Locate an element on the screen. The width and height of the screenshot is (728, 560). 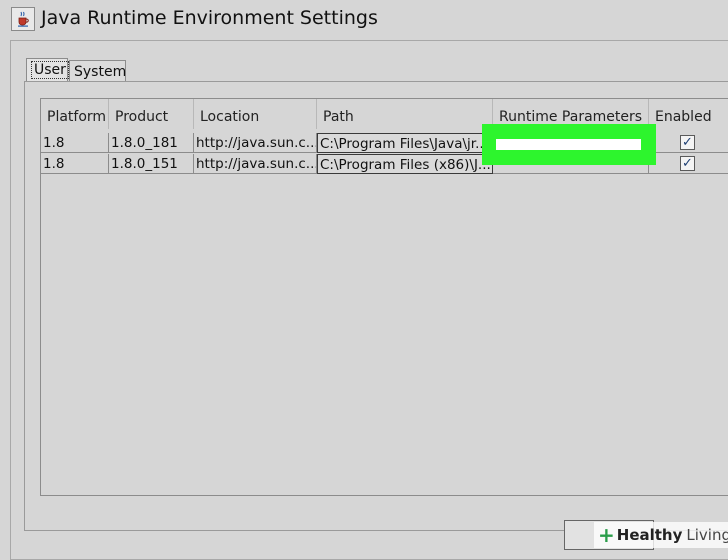
column-header-enabled: Enabled is located at coordinates (688, 114).